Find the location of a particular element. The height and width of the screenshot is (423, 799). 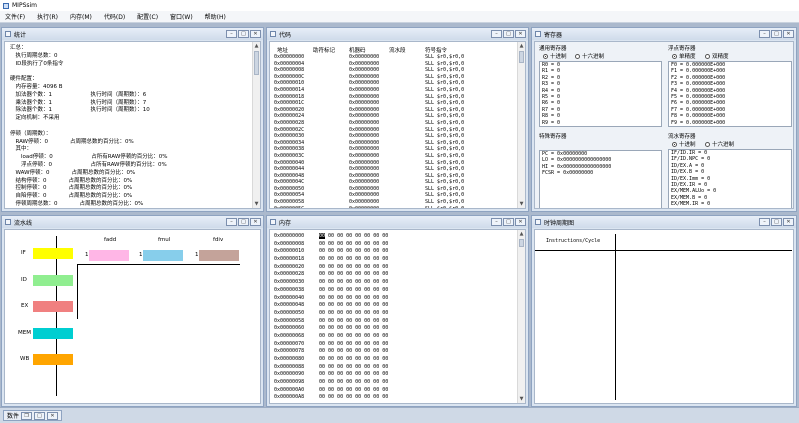

code-address: 0x00000004 is located at coordinates (289, 63).